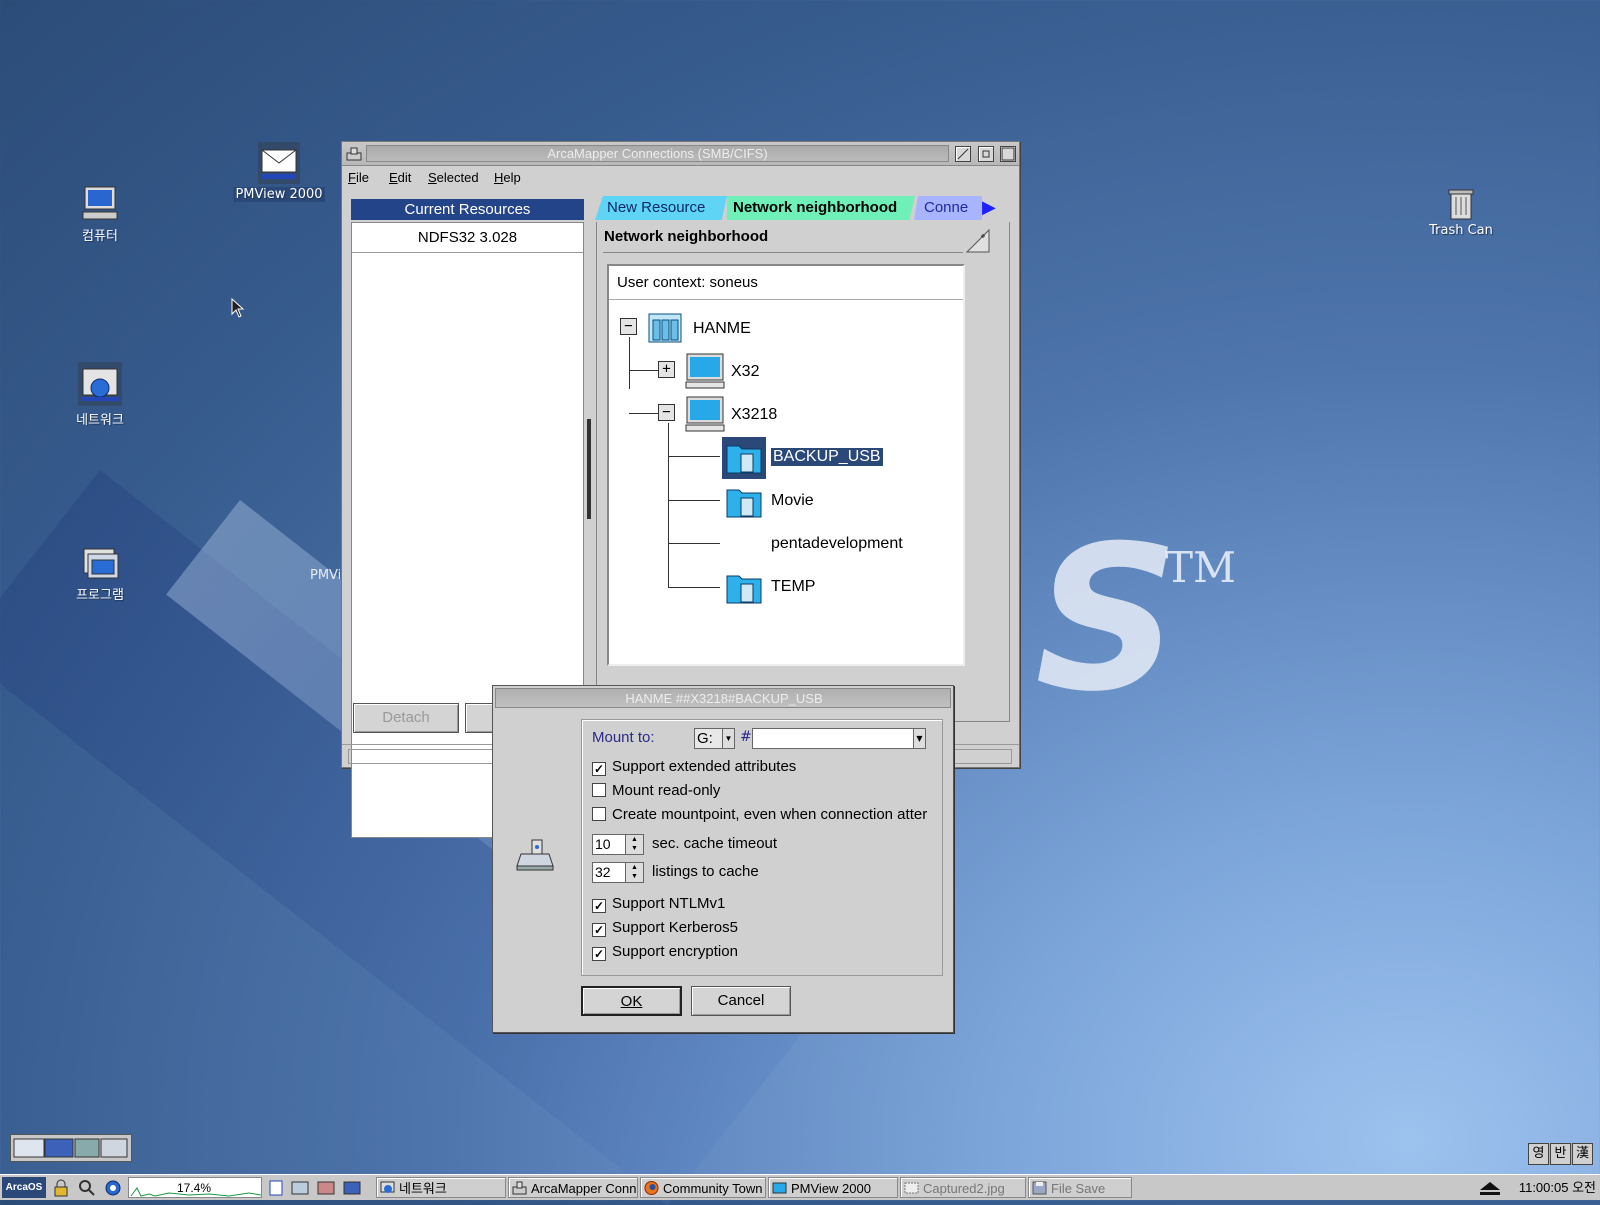  What do you see at coordinates (723, 698) in the screenshot?
I see `dialog-titlebar: HANME ##X3218#BACKUP_USB` at bounding box center [723, 698].